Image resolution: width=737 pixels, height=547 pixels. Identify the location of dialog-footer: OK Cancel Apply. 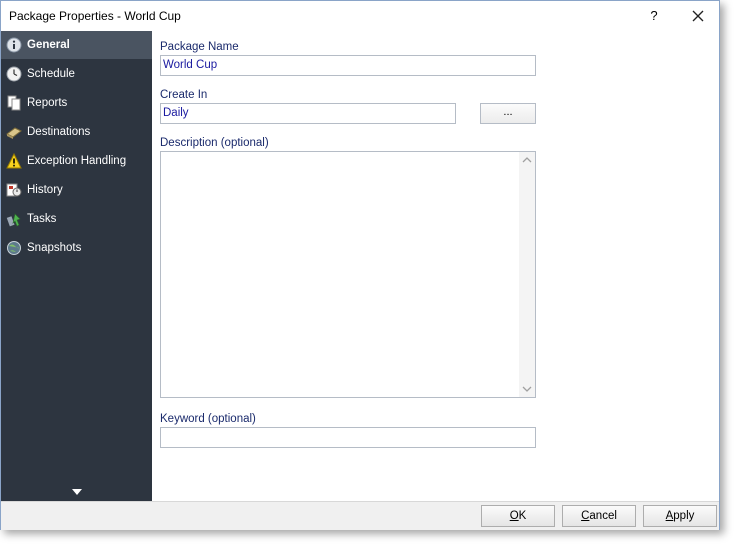
(360, 515).